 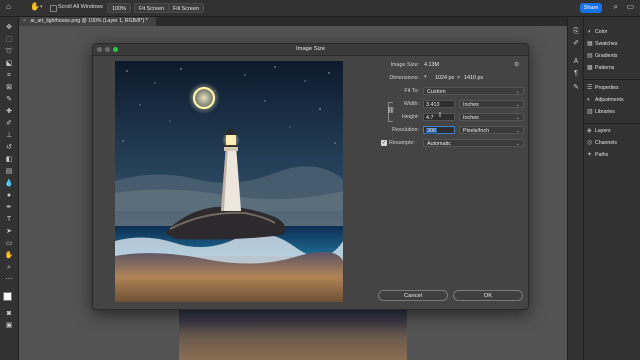 I want to click on resolution-unit-value: Pixels/Inch, so click(x=476, y=131).